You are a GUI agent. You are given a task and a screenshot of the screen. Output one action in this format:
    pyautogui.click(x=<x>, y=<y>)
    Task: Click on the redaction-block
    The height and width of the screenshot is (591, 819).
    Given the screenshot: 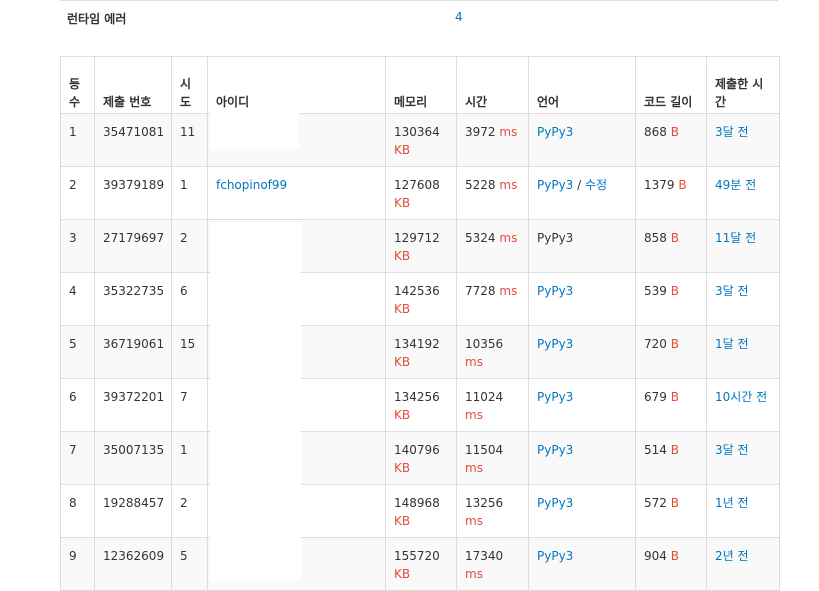 What is the action you would take?
    pyautogui.click(x=254, y=130)
    